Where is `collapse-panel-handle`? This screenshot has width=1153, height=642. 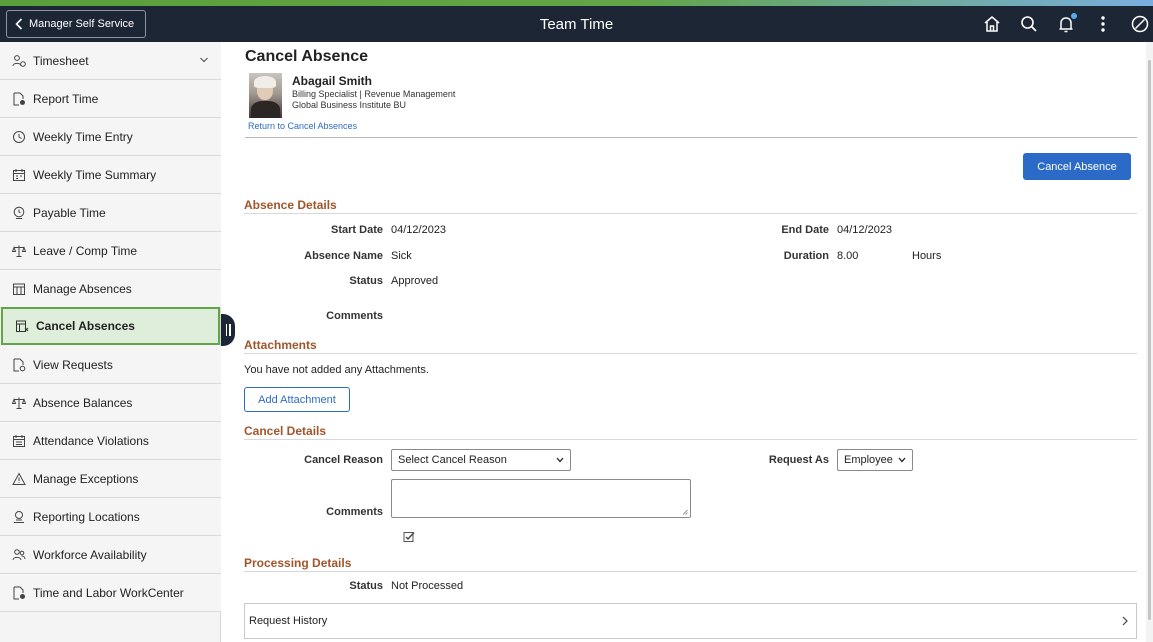 collapse-panel-handle is located at coordinates (228, 330).